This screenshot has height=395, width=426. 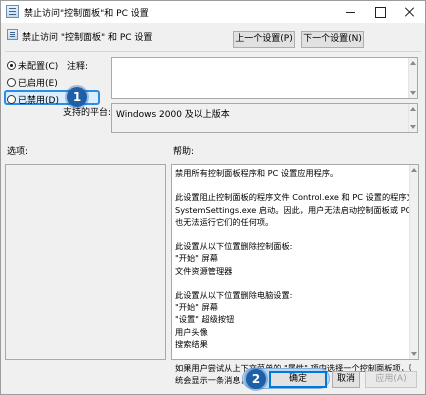 I want to click on options-label: 选项:, so click(x=18, y=152).